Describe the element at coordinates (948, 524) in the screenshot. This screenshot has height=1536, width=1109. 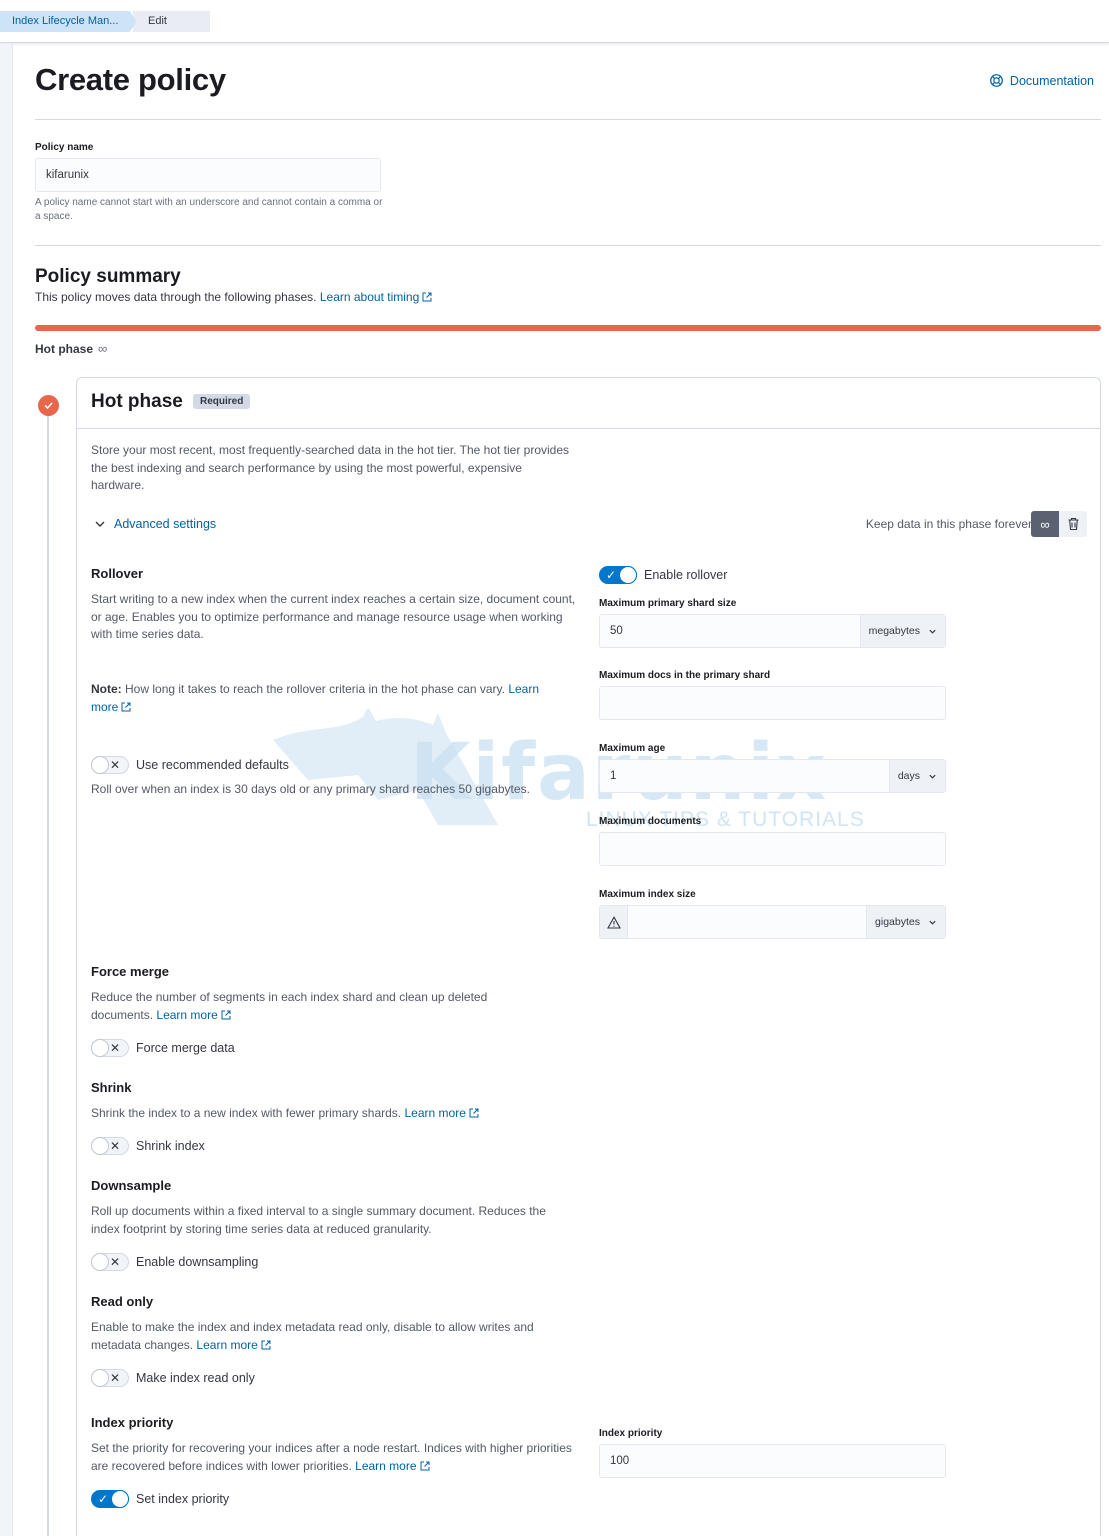
I see `keep-forever-label: Keep data in this phase forever` at that location.